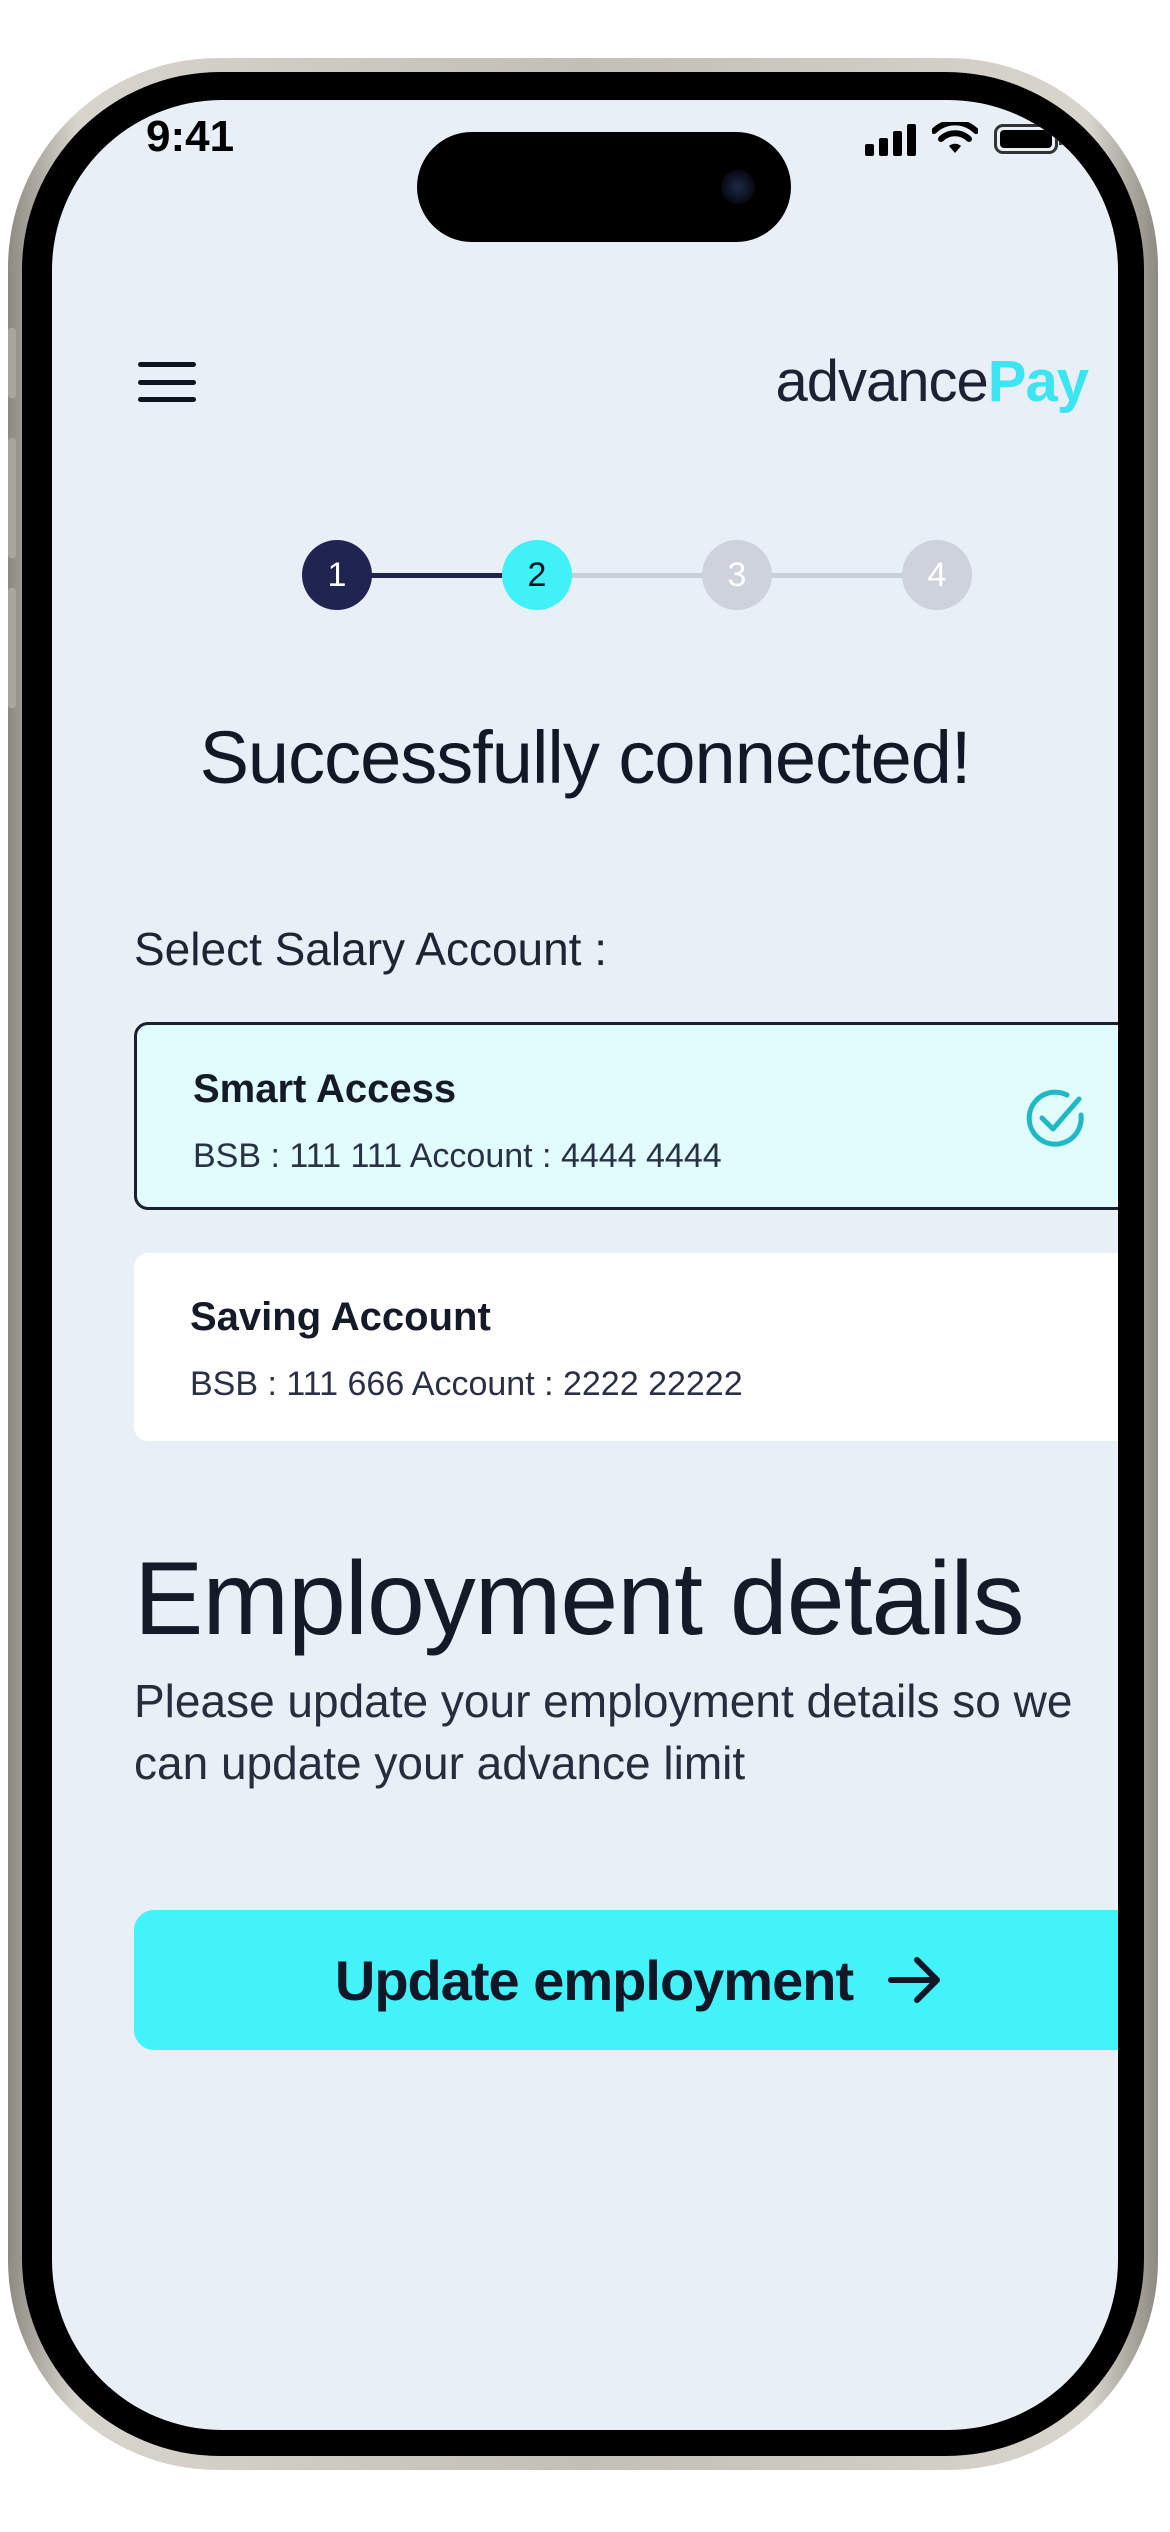  What do you see at coordinates (955, 137) in the screenshot?
I see `wifi-icon` at bounding box center [955, 137].